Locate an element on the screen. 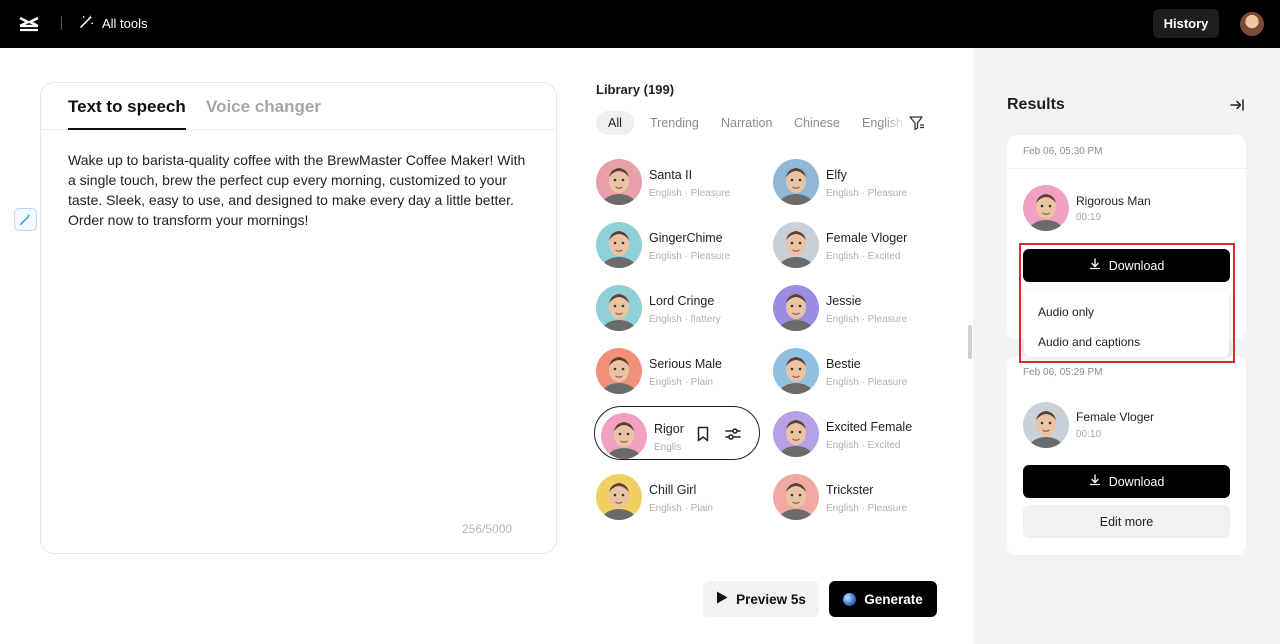 The image size is (1280, 644). filters-fade is located at coordinates (896, 124).